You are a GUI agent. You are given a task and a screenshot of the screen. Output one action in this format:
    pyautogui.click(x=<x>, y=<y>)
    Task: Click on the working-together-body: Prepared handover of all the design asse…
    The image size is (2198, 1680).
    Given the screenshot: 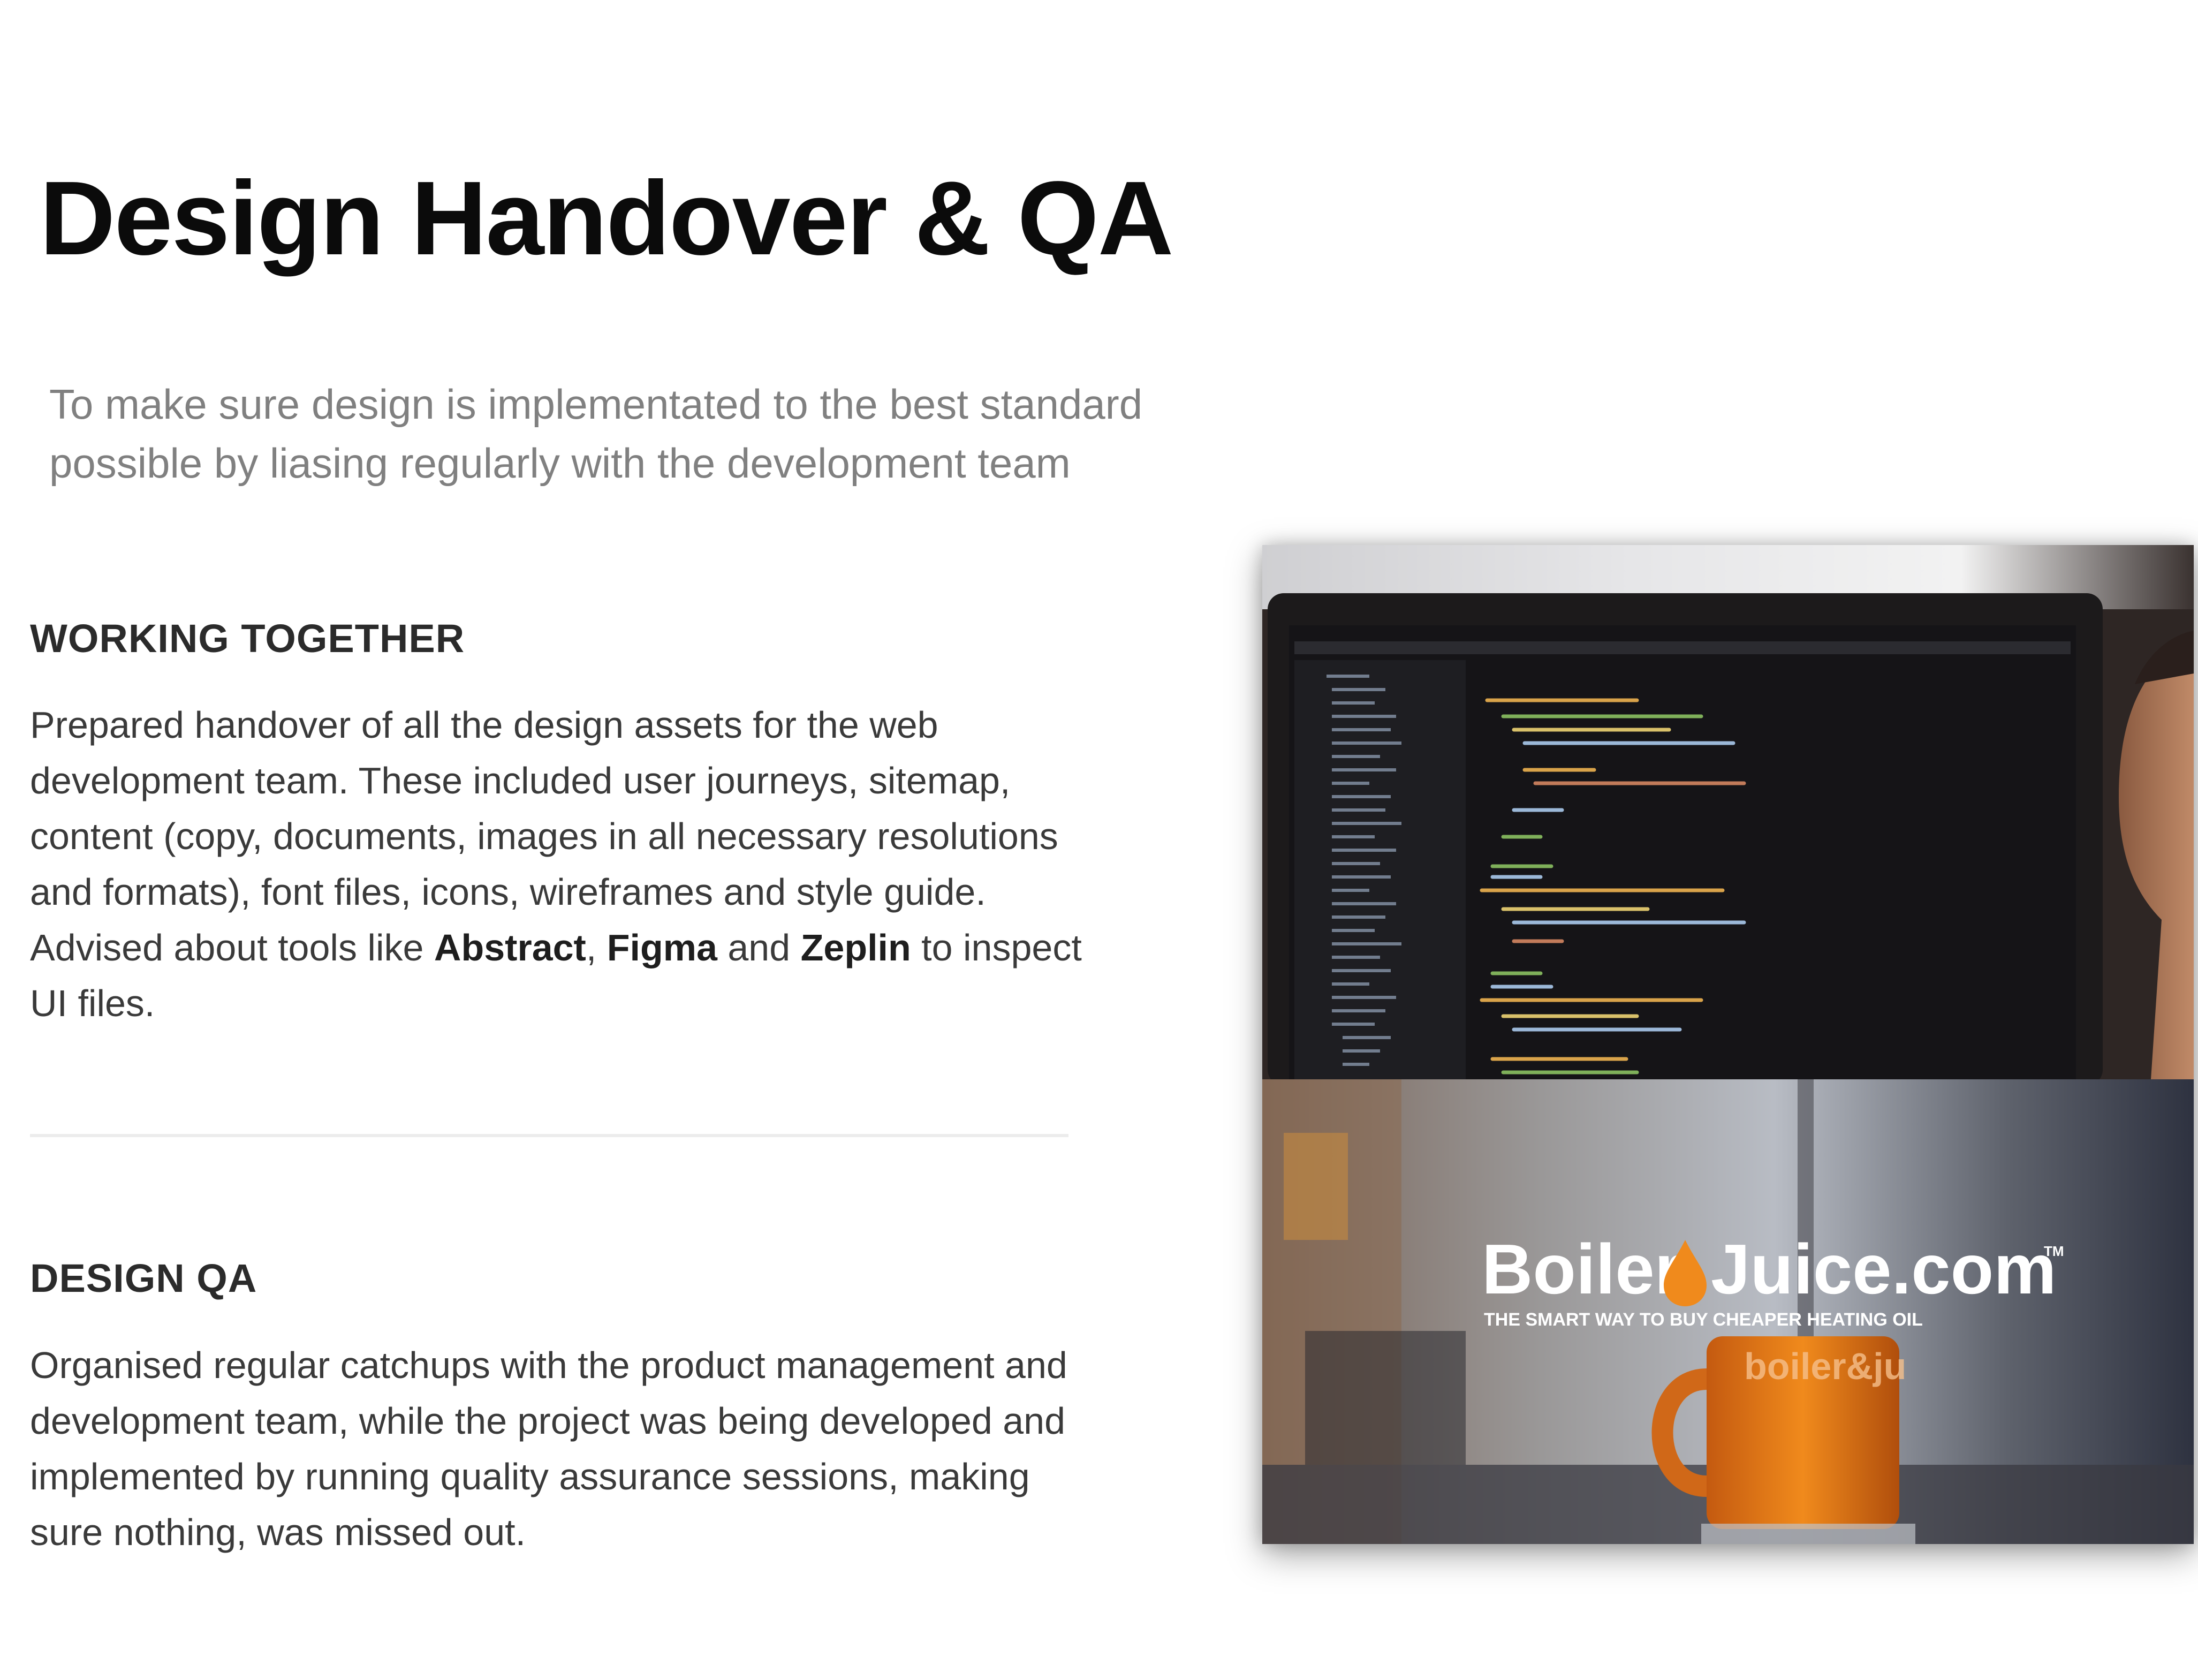 What is the action you would take?
    pyautogui.click(x=566, y=864)
    